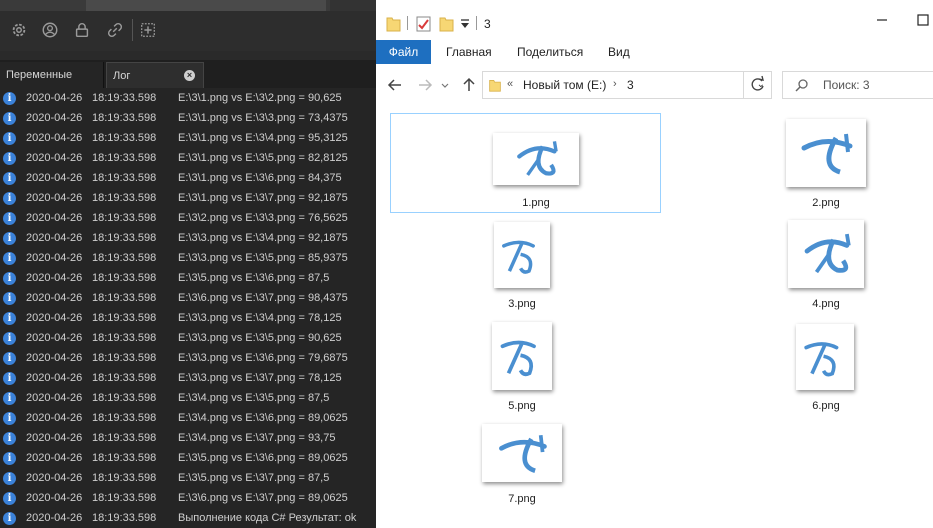  Describe the element at coordinates (263, 138) in the screenshot. I see `log-message: E:\3\1.png vs E:\3\4.png = 95,3125` at that location.